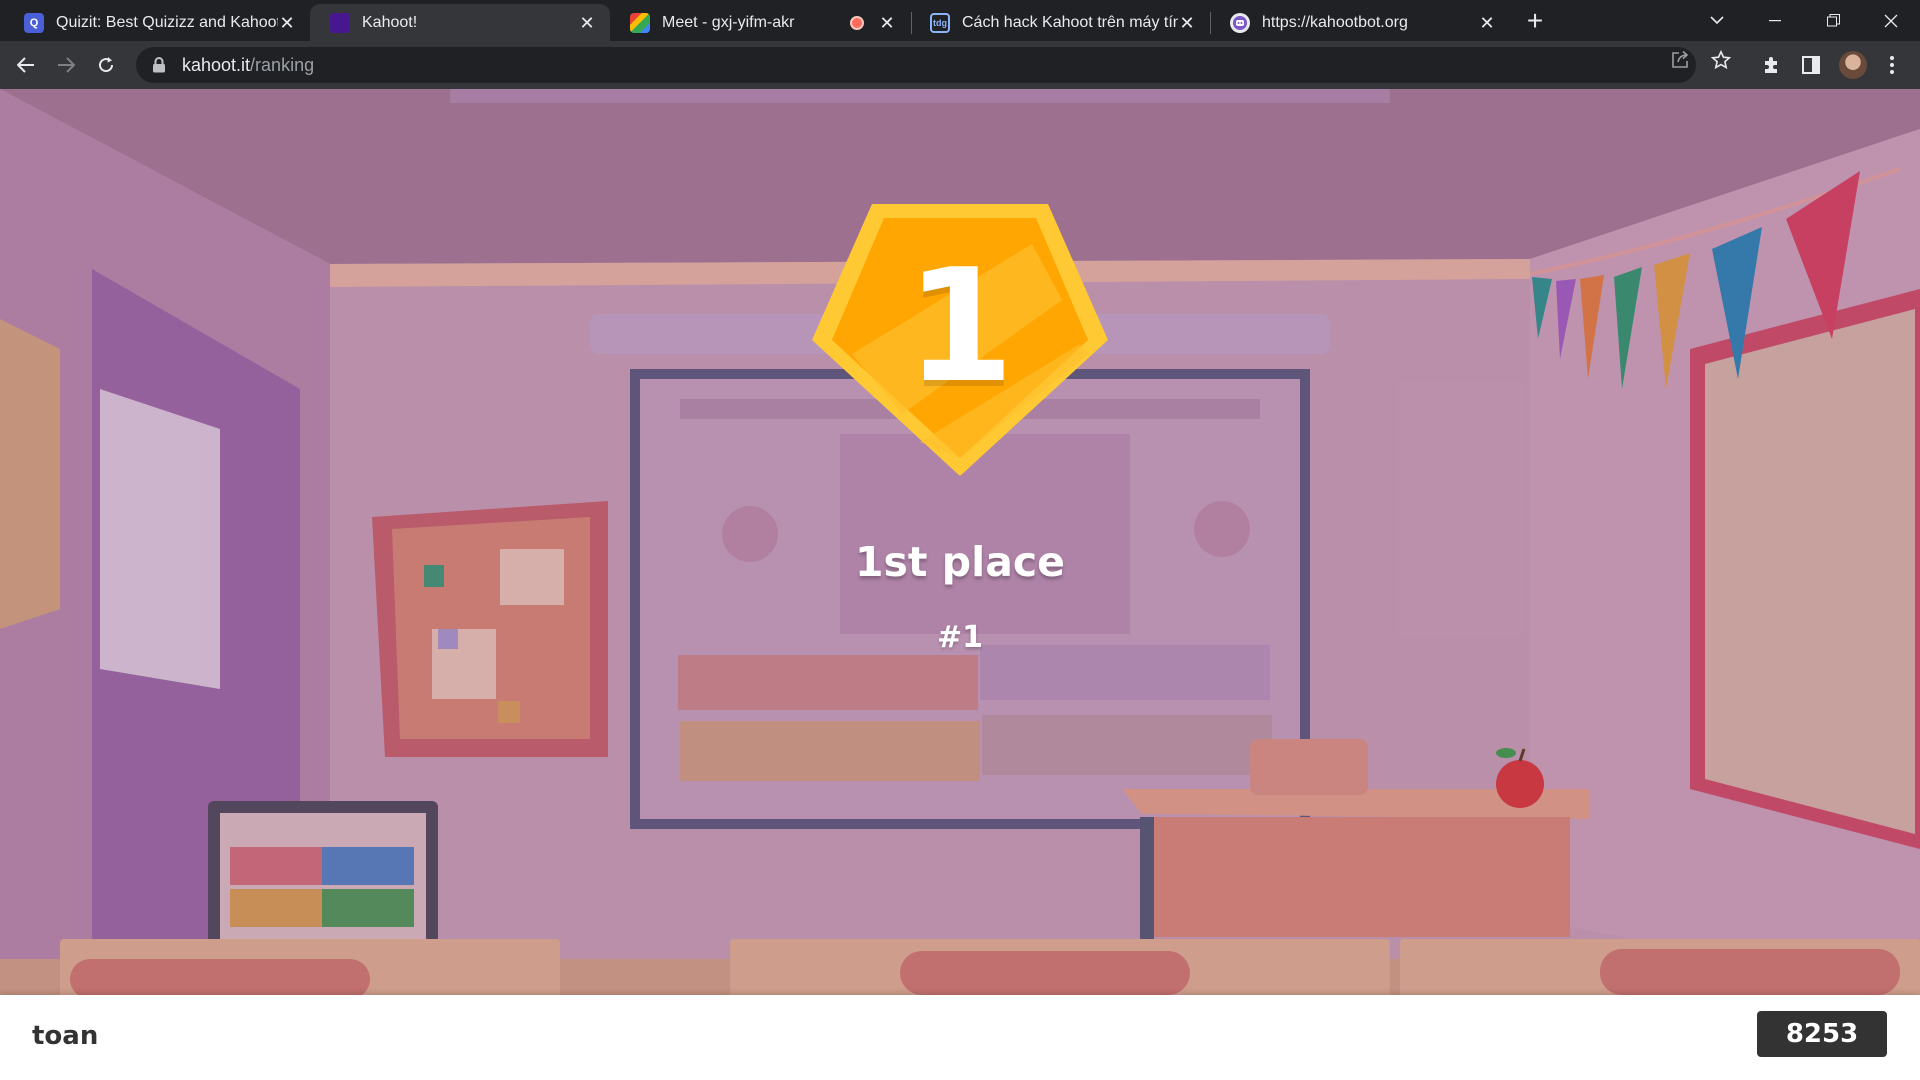  Describe the element at coordinates (159, 65) in the screenshot. I see `lock-icon` at that location.